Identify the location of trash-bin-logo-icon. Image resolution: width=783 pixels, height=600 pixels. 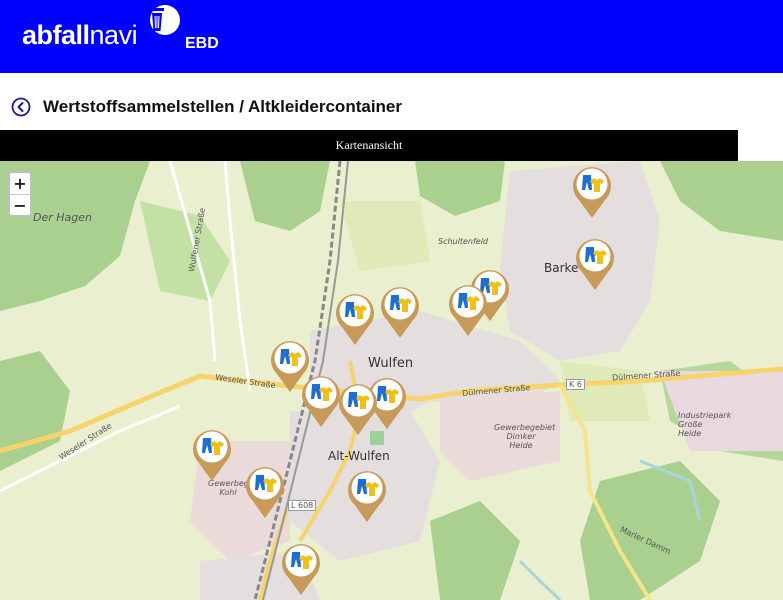
(165, 20).